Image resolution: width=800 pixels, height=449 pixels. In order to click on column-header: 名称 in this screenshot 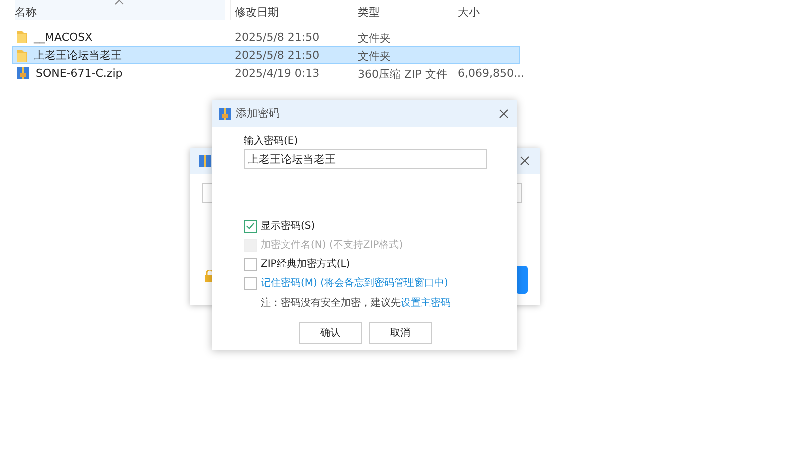, I will do `click(120, 10)`.